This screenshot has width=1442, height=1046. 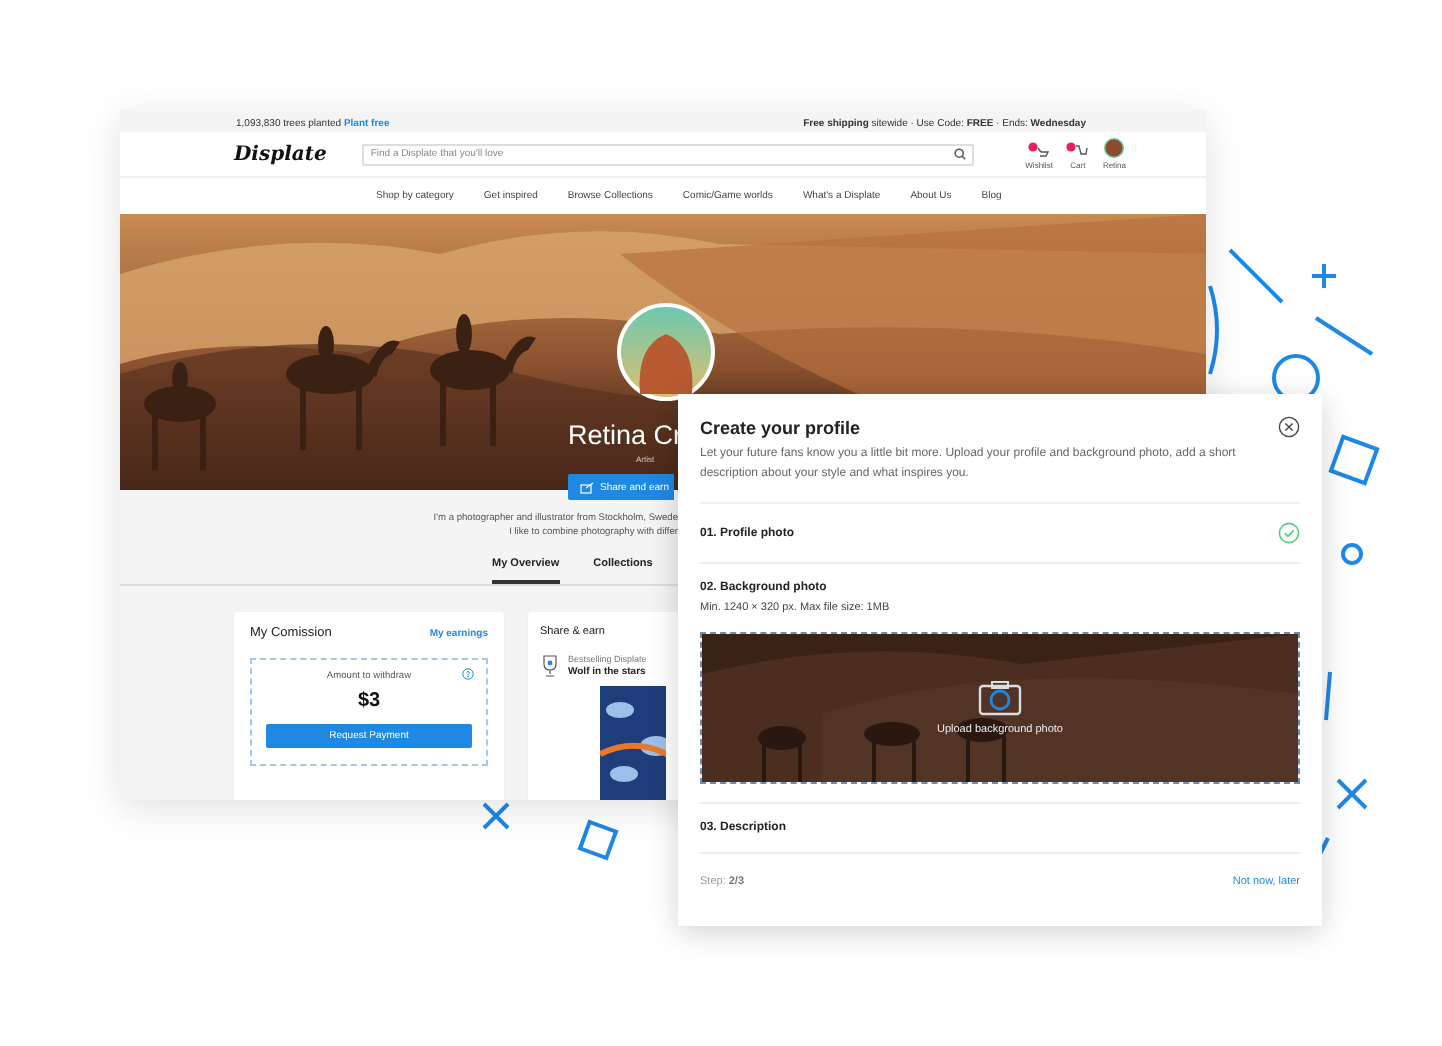 What do you see at coordinates (550, 666) in the screenshot?
I see `trophy-icon` at bounding box center [550, 666].